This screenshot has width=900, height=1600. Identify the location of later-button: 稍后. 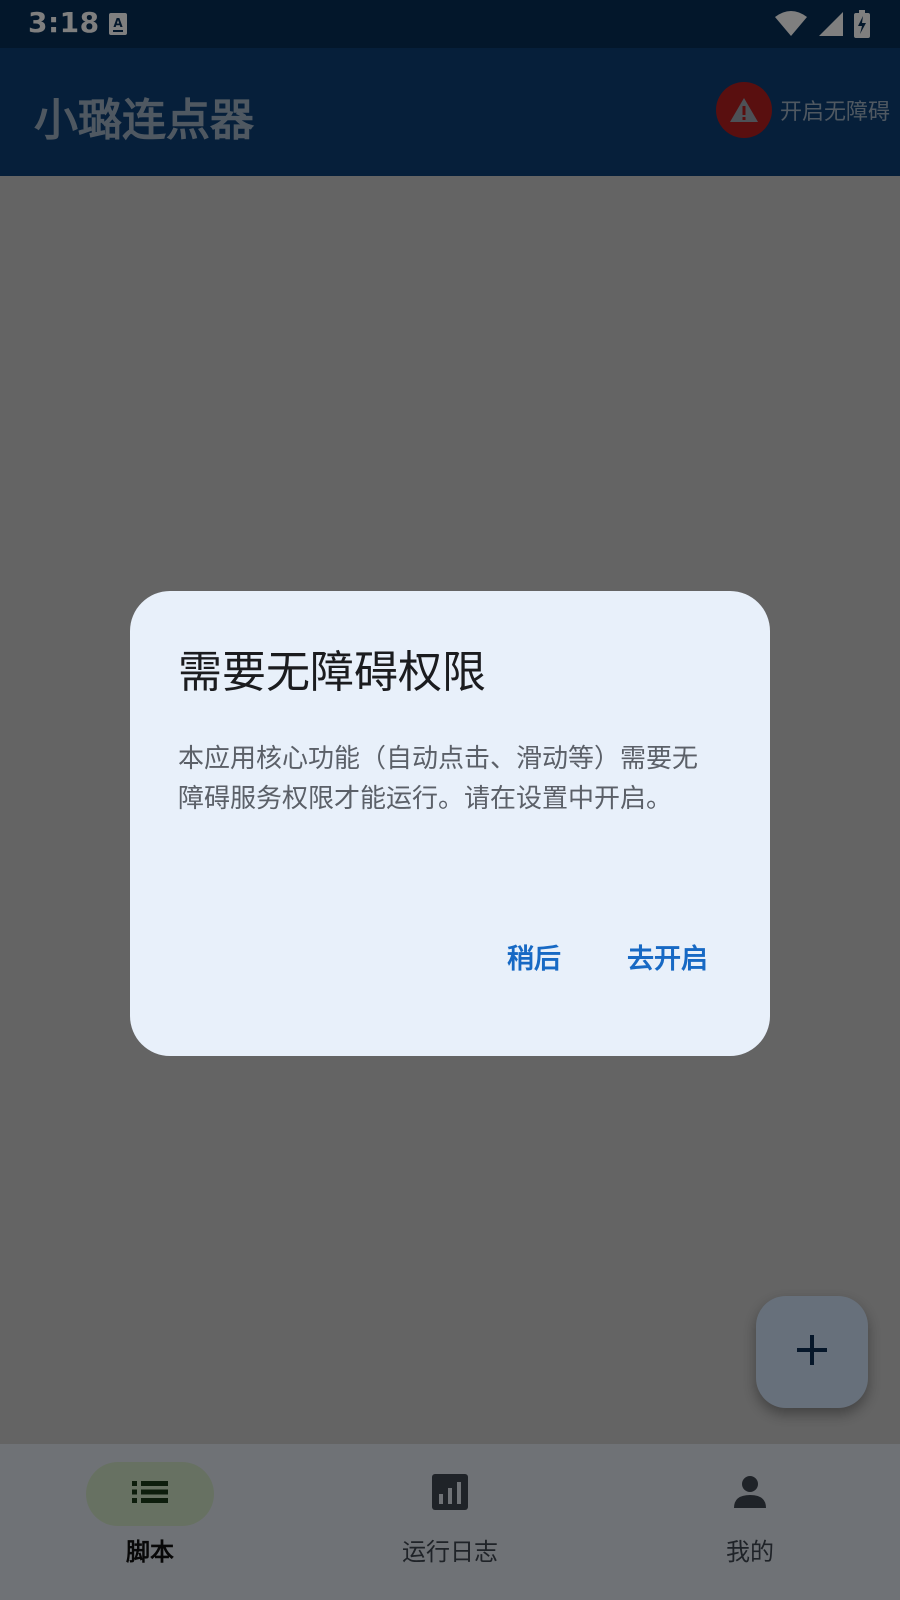
(534, 956).